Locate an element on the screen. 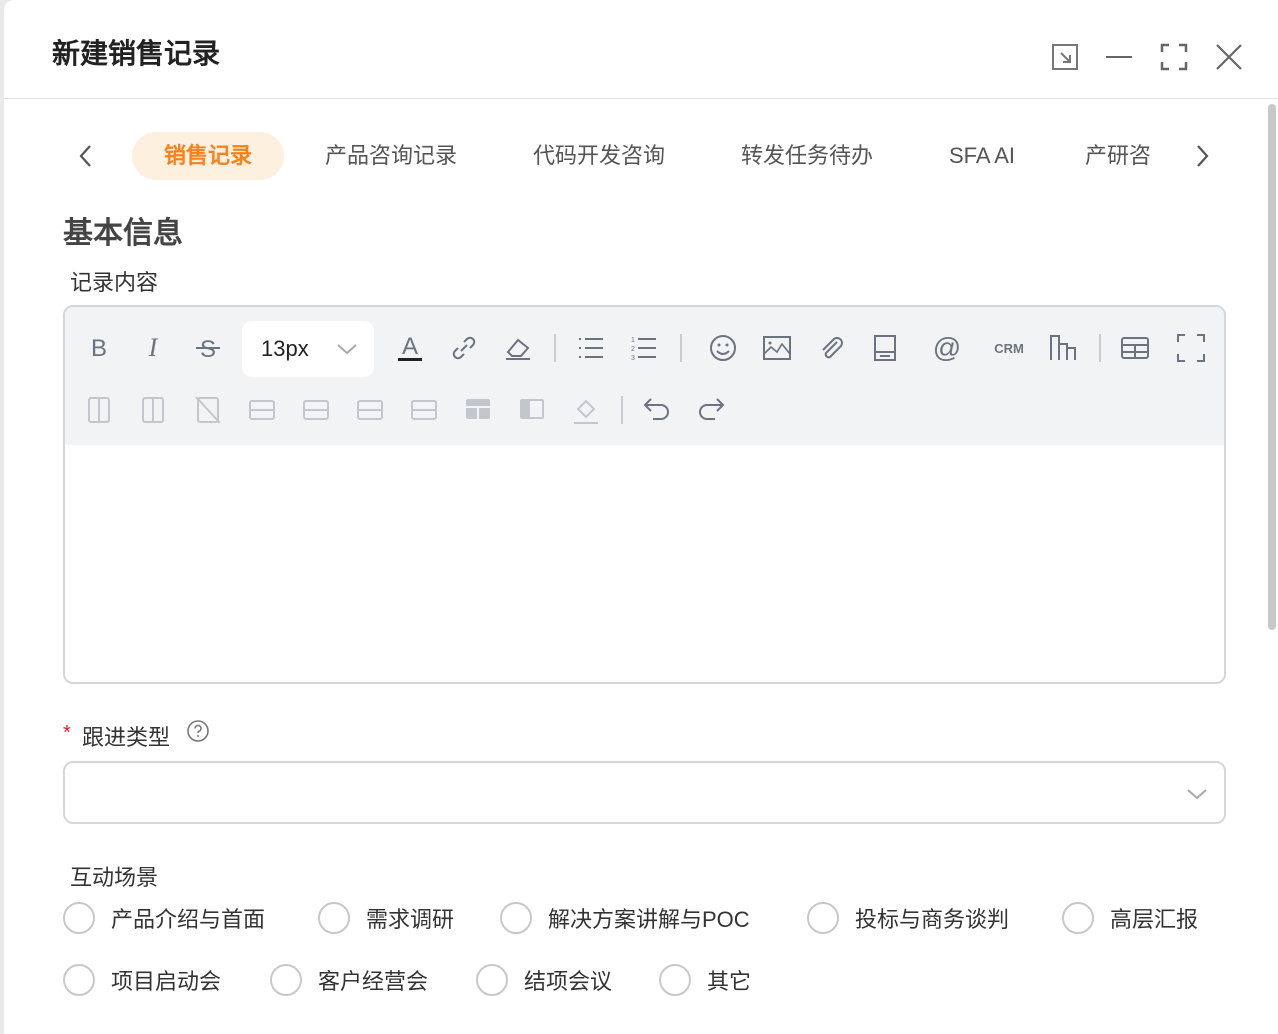 This screenshot has width=1278, height=1034. scene-radio-option: 解决方案讲解与POC is located at coordinates (625, 918).